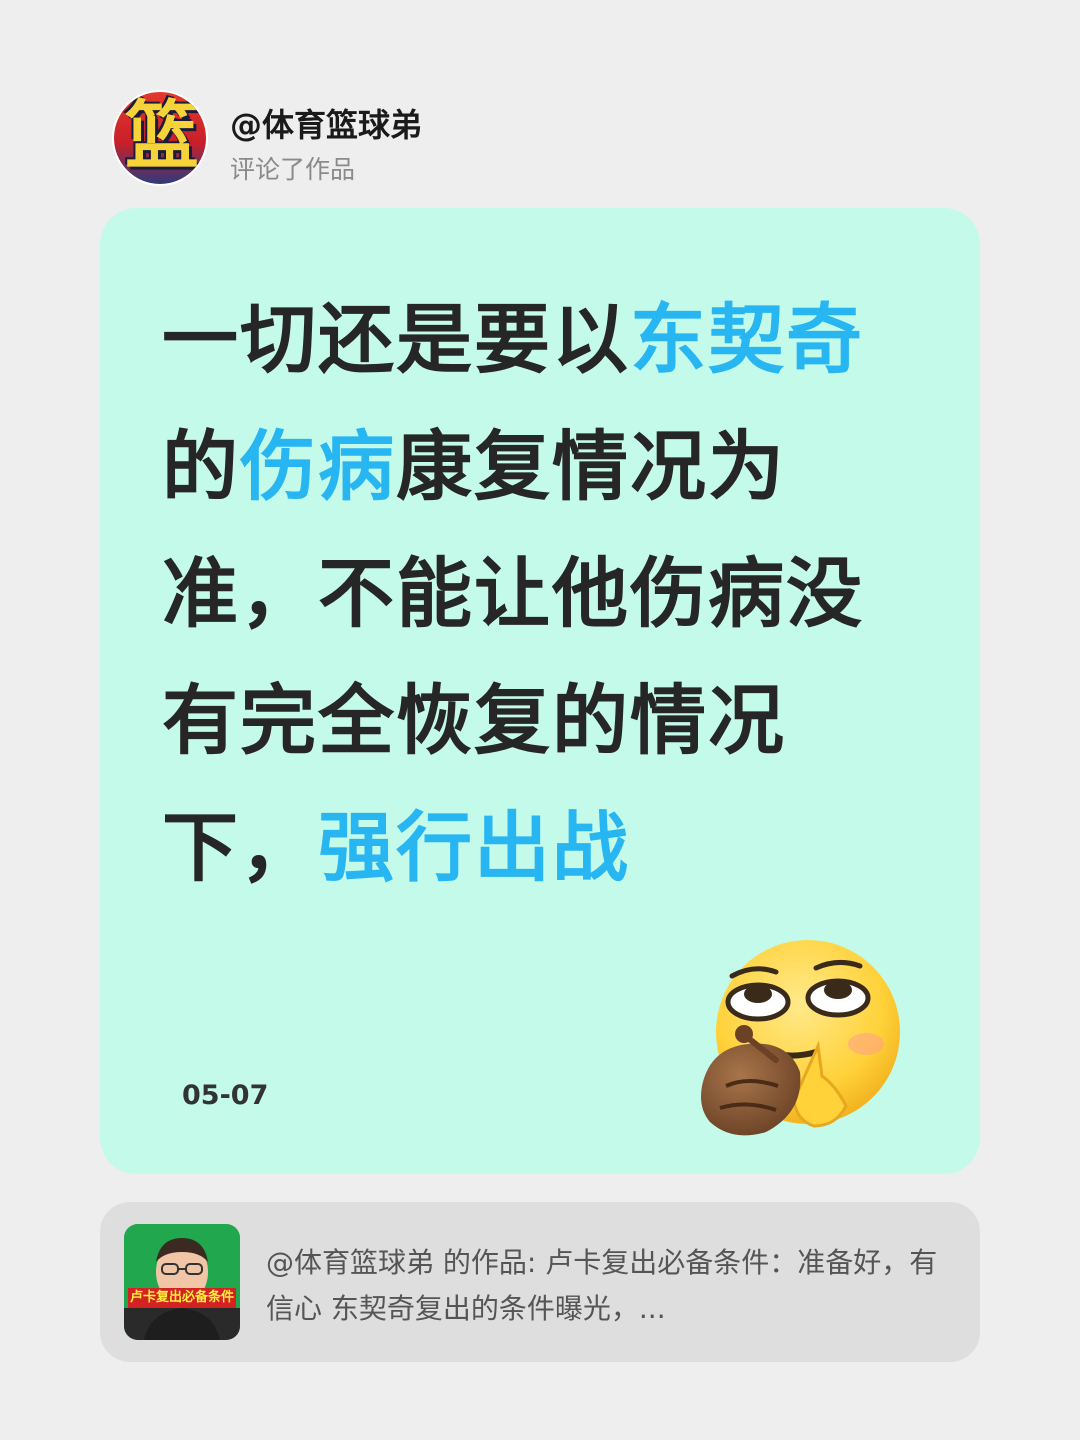 Image resolution: width=1080 pixels, height=1440 pixels. What do you see at coordinates (182, 1298) in the screenshot?
I see `thumbnail-caption: 卢卡复出必备条件` at bounding box center [182, 1298].